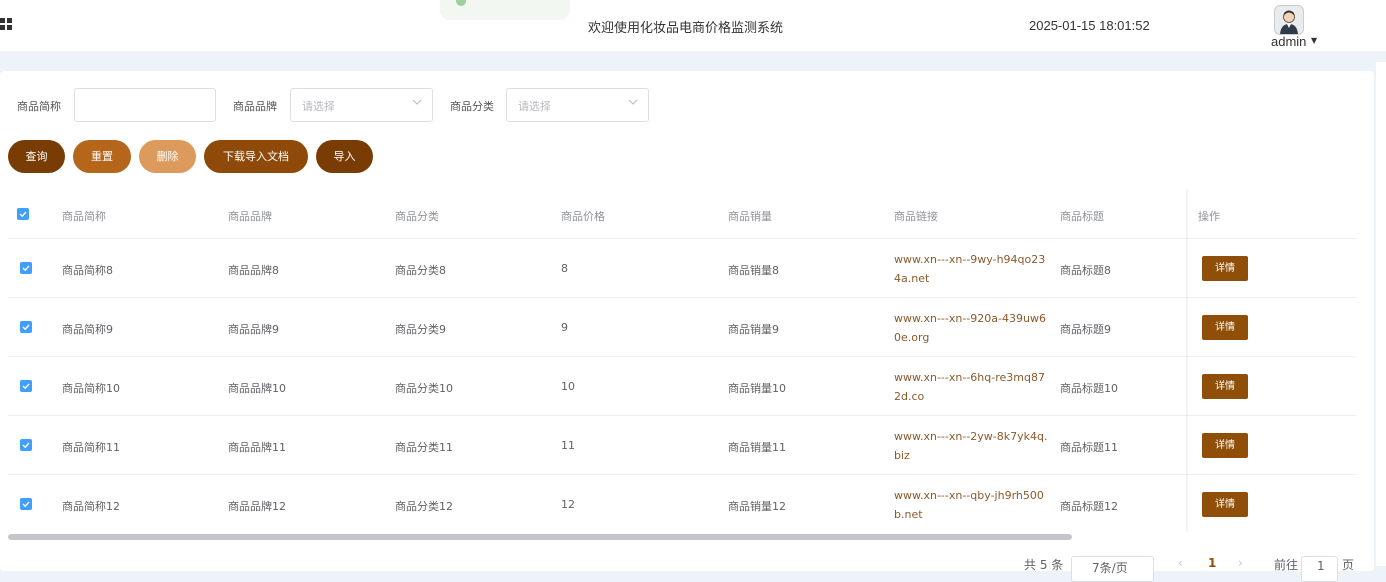  I want to click on goto-label: 前往, so click(1286, 565).